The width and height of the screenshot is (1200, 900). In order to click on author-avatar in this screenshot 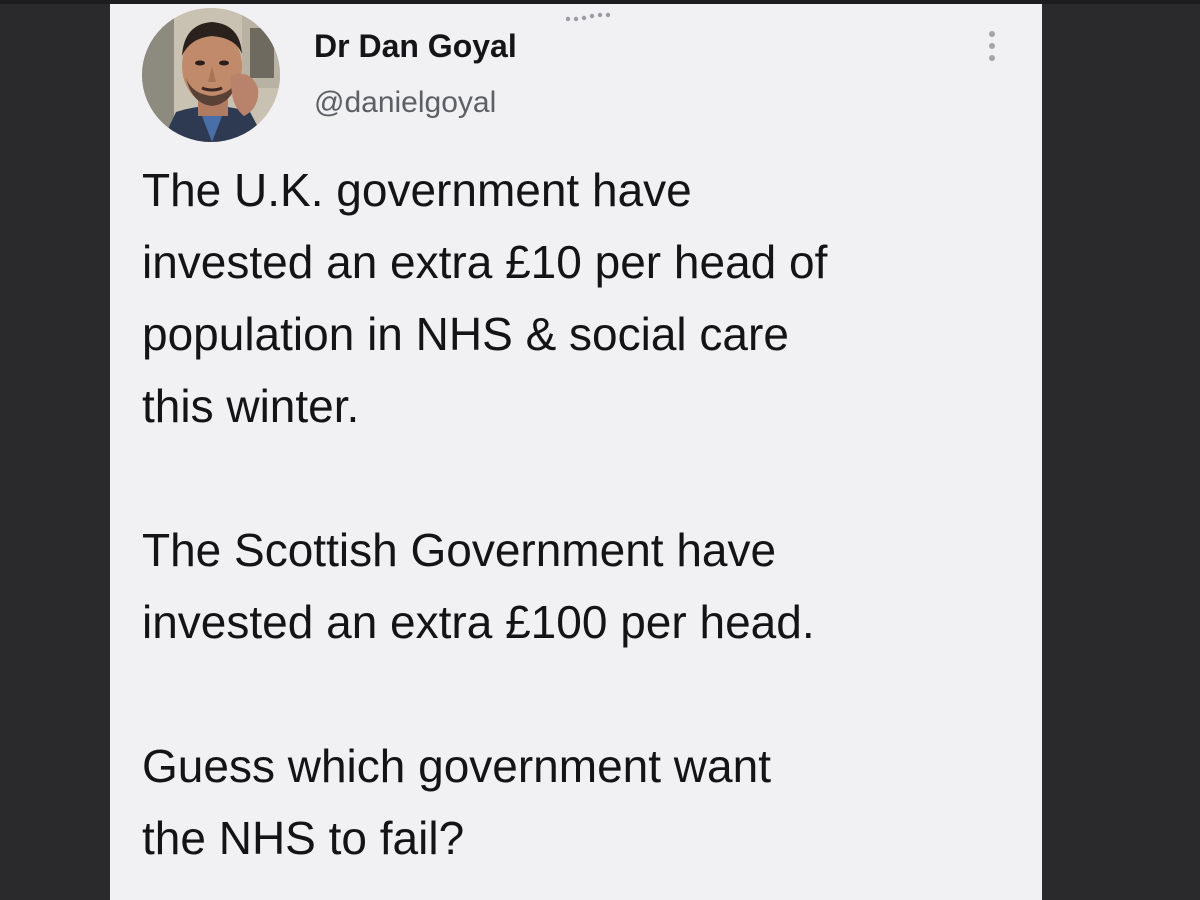, I will do `click(211, 75)`.